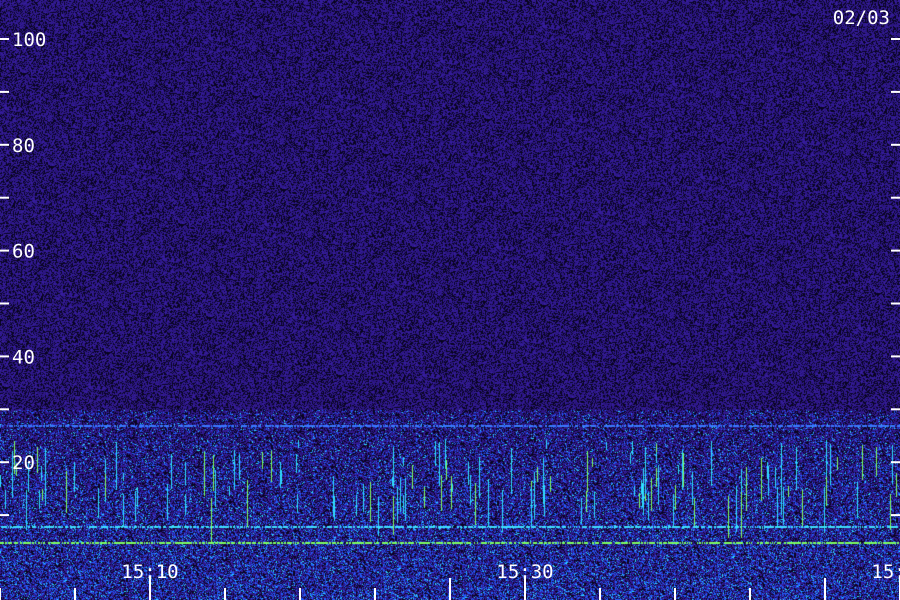  Describe the element at coordinates (524, 572) in the screenshot. I see `x-tick-label: 15:30` at that location.